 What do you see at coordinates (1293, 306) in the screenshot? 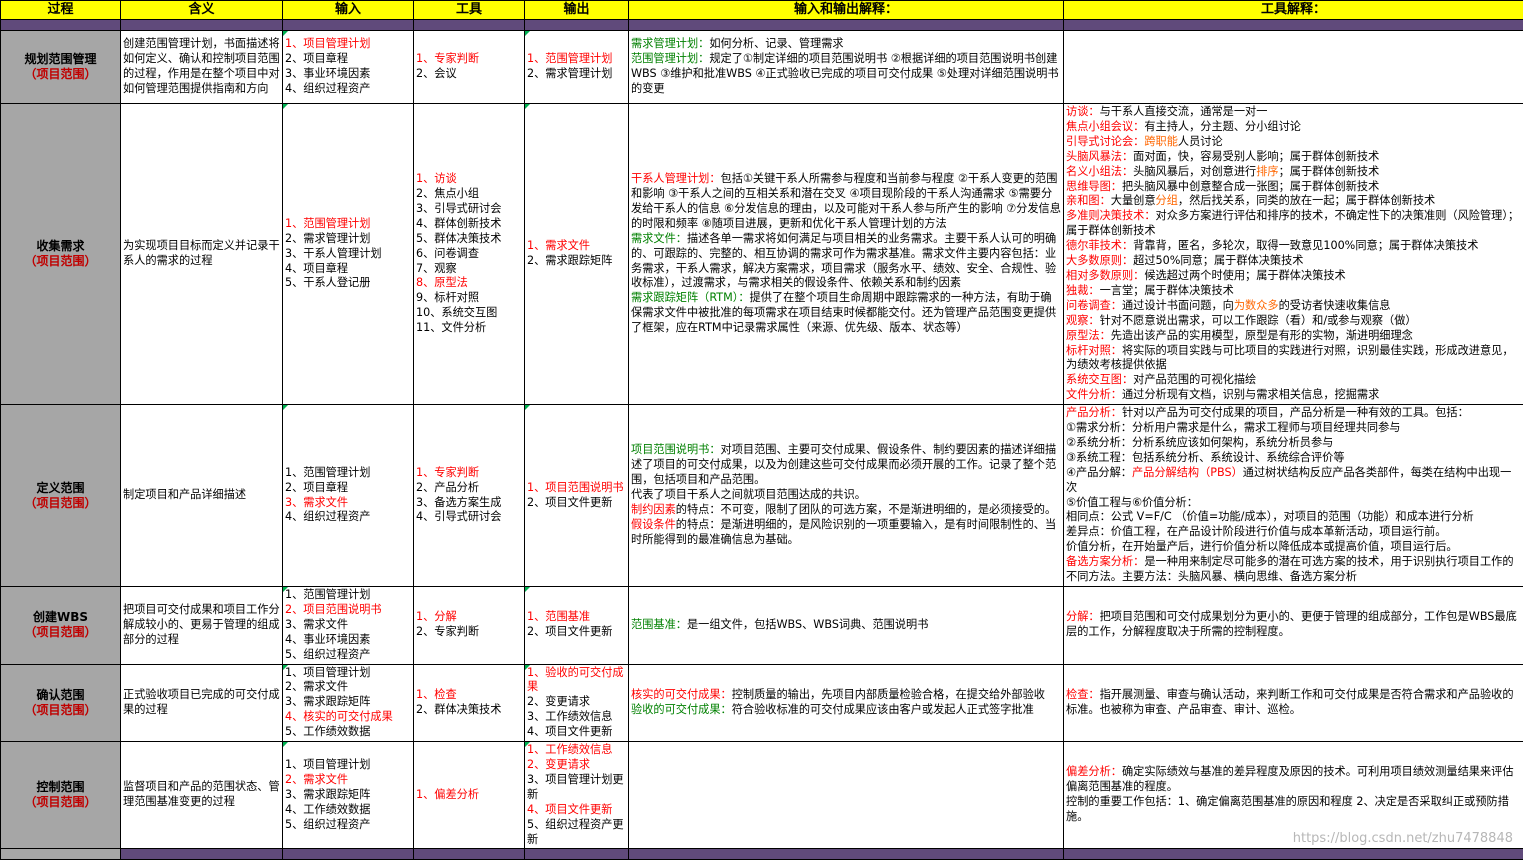
I see `tool-explanation-cell-paragraph: 问卷调查：通过设计书面问题，向为数众多的受访者快速收集信息` at bounding box center [1293, 306].